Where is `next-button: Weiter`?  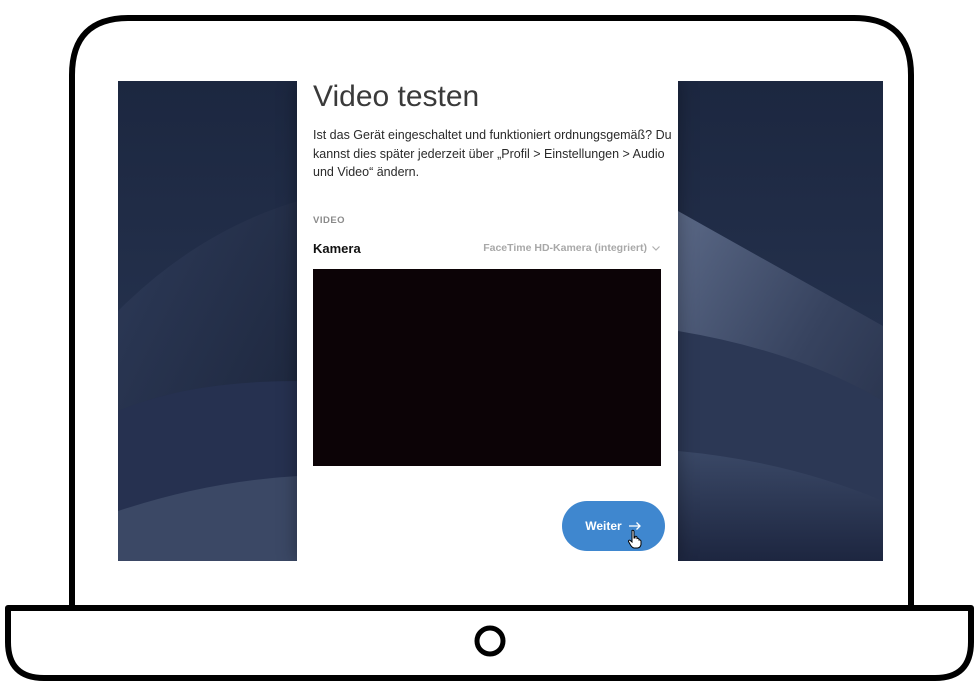 next-button: Weiter is located at coordinates (613, 526).